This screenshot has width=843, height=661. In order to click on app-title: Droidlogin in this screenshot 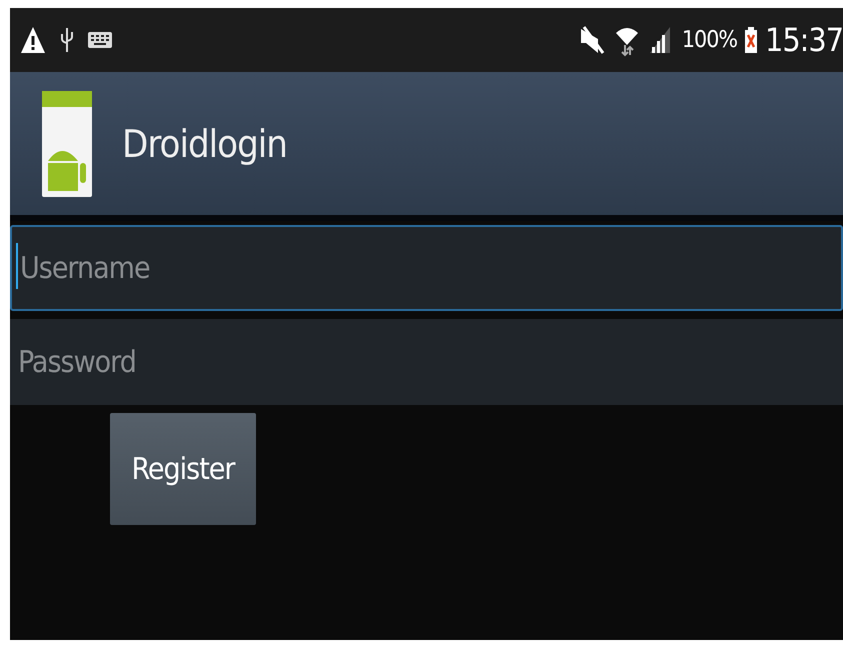, I will do `click(204, 144)`.